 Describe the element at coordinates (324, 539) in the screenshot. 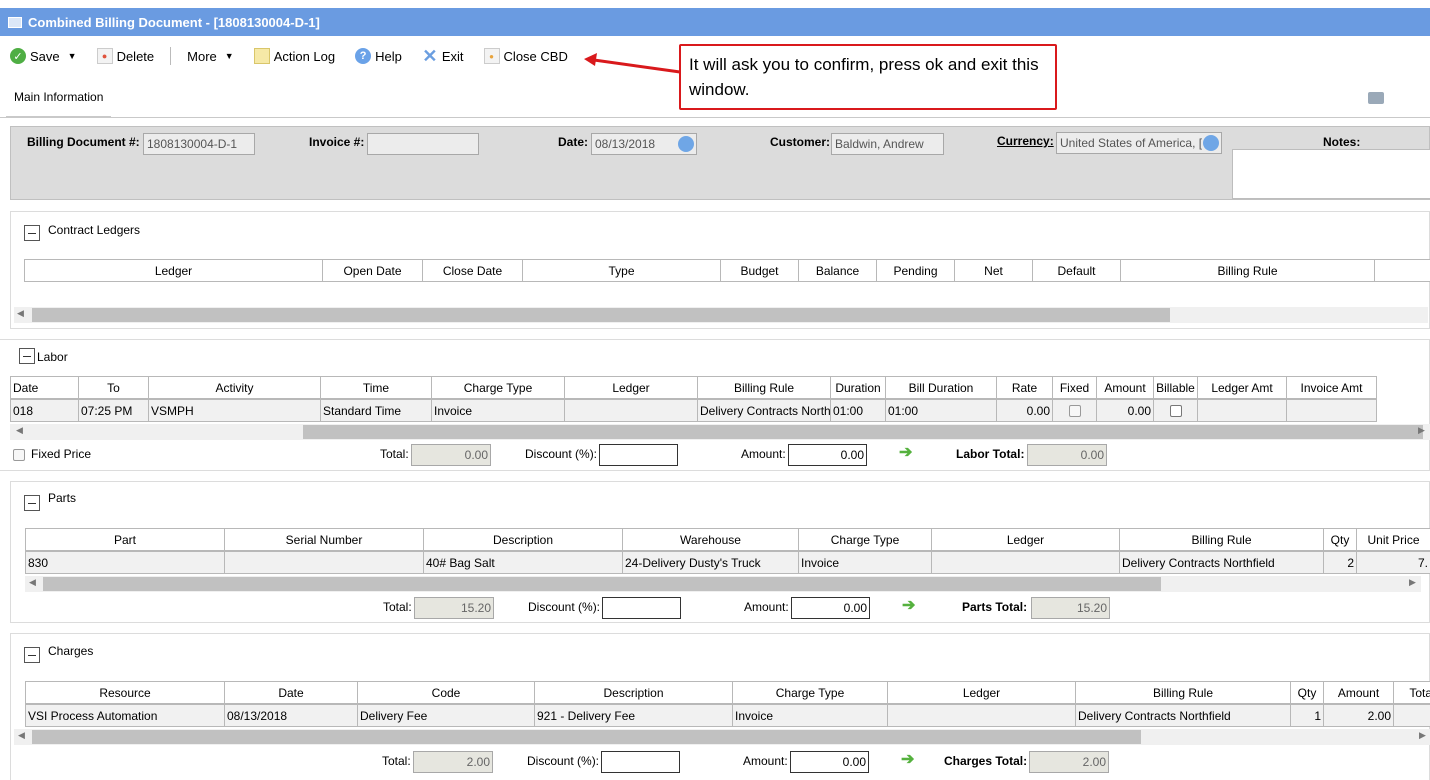

I see `column-header: Serial Number` at that location.